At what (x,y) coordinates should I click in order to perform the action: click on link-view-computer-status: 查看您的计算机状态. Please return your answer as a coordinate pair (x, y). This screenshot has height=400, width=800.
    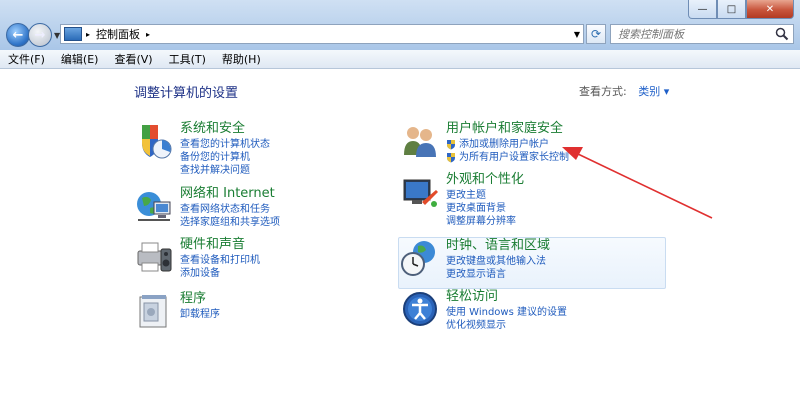
    Looking at the image, I should click on (225, 144).